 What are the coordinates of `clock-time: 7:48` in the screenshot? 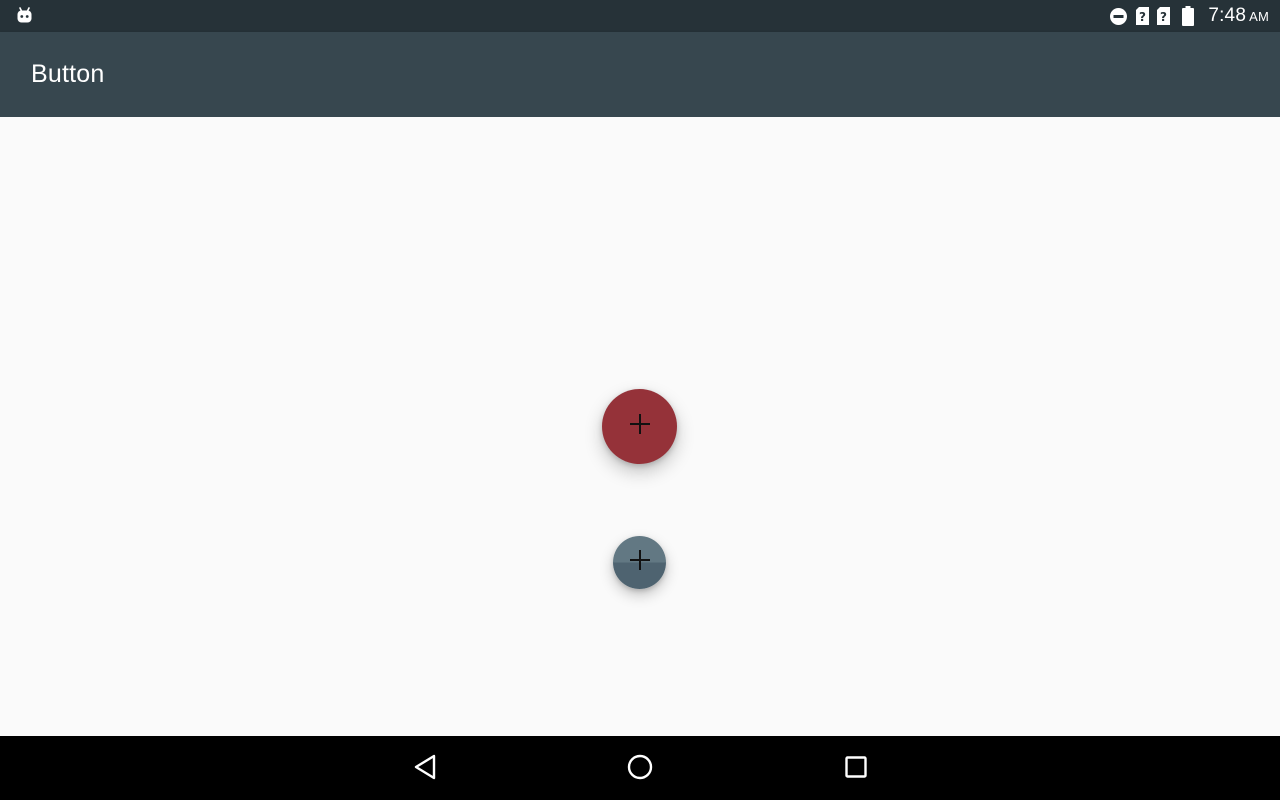 It's located at (1227, 15).